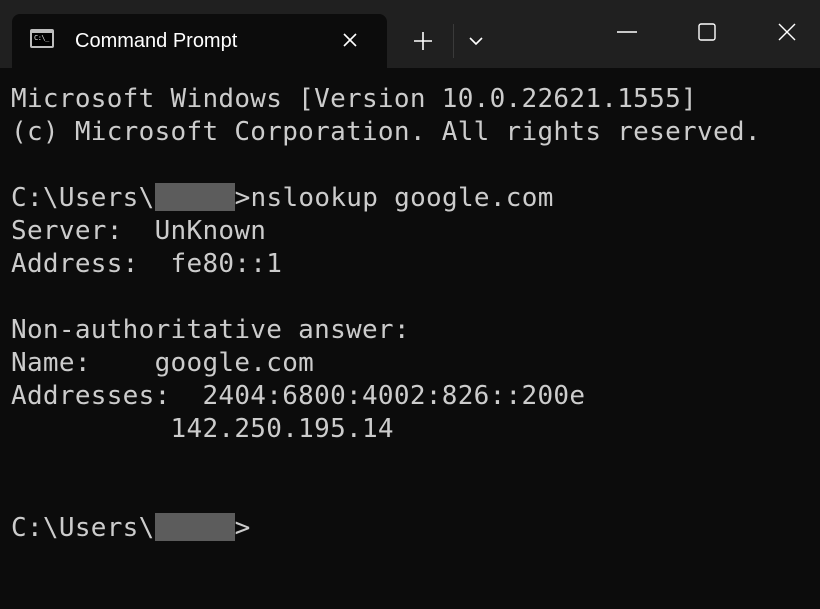 This screenshot has width=820, height=609. I want to click on cmd-icon-prompt: C:\_, so click(41, 38).